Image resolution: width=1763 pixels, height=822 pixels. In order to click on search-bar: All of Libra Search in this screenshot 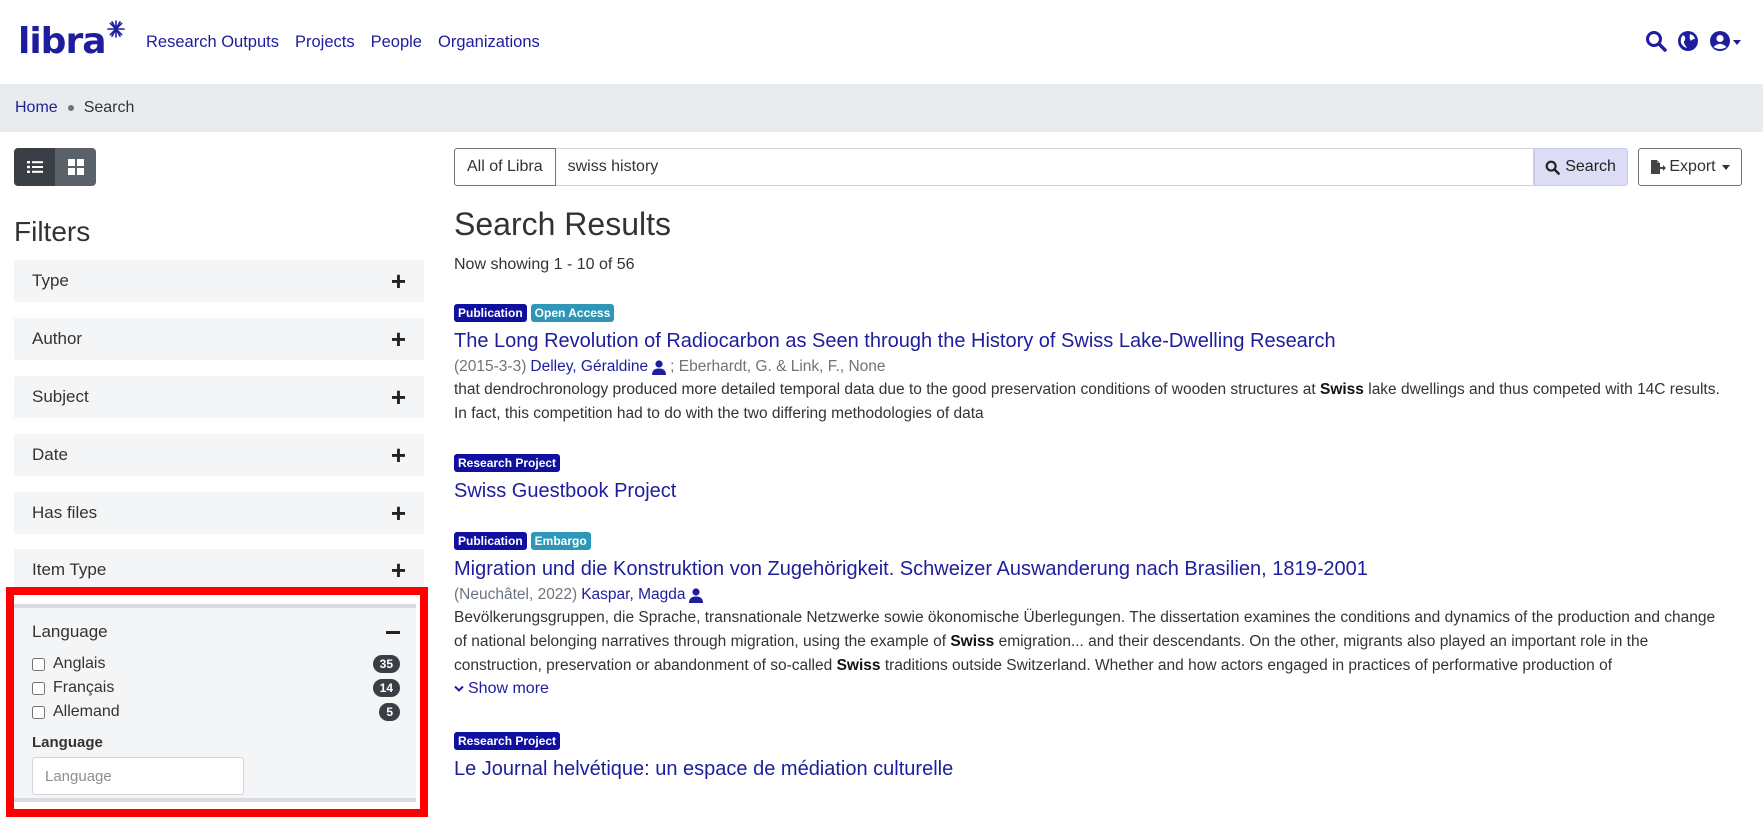, I will do `click(1041, 167)`.